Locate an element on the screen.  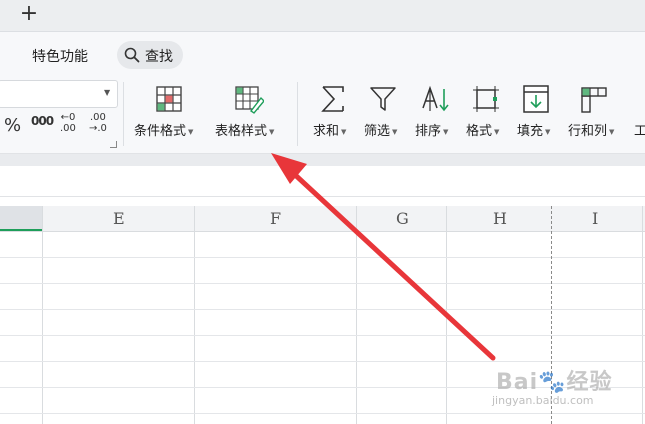
watermark-site: jingyan.baidu.com is located at coordinates (543, 400).